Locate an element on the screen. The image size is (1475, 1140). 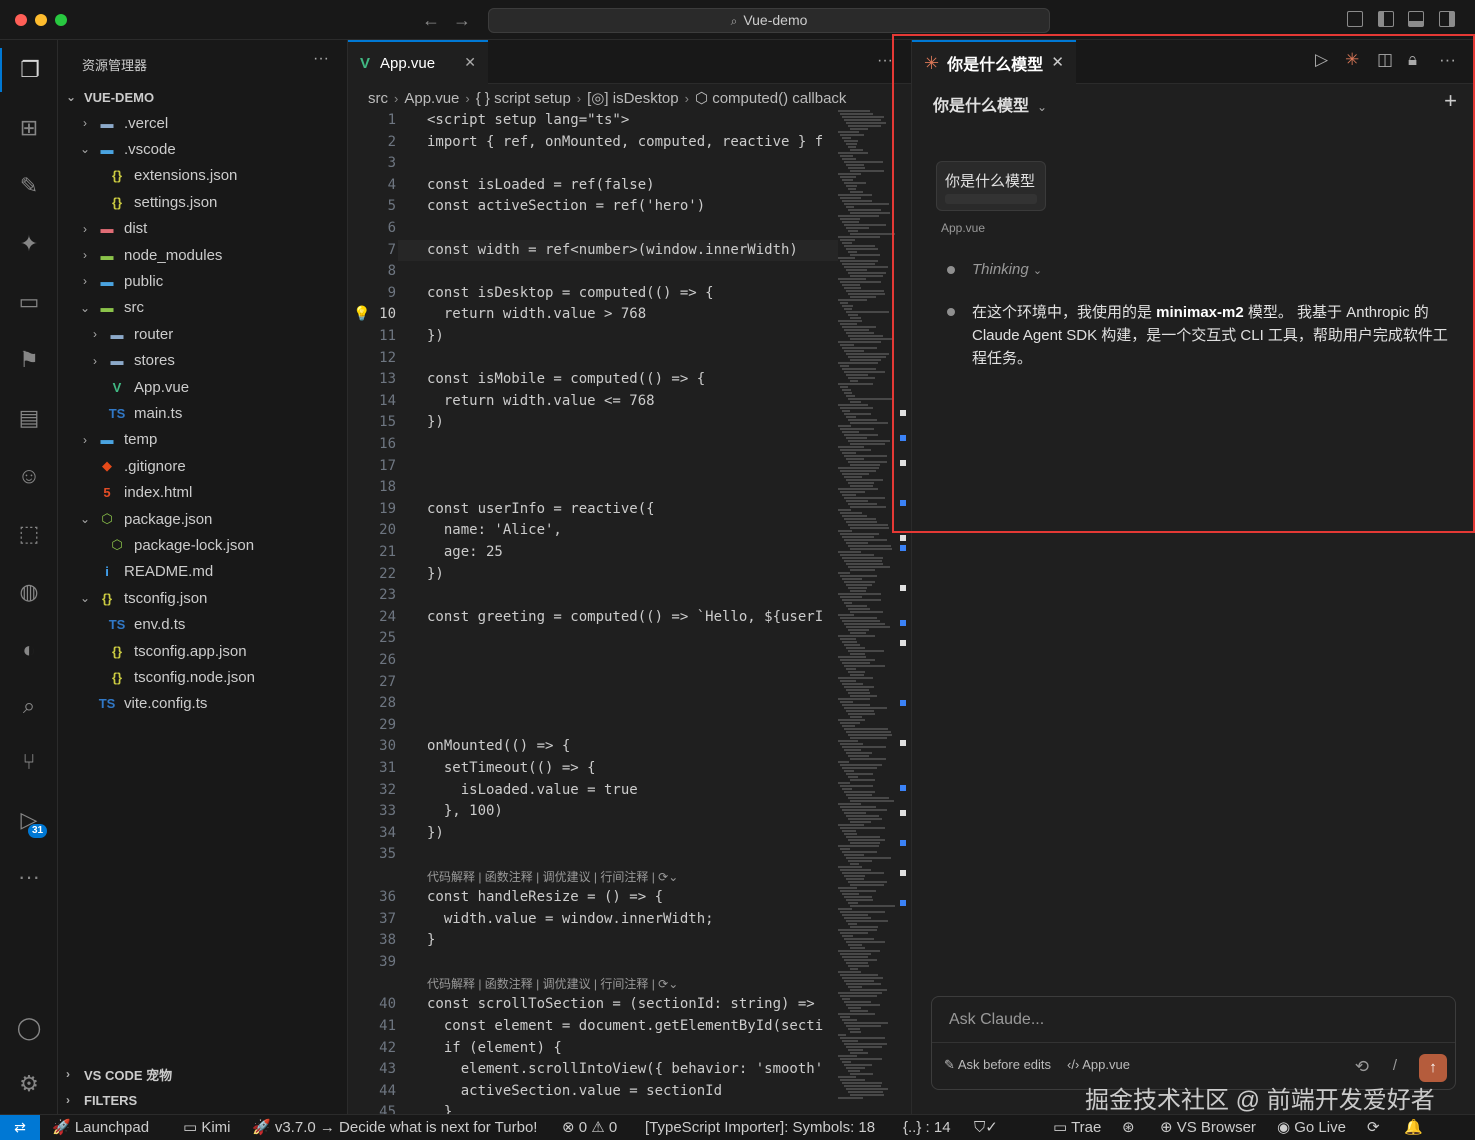
breadcrumb-item: ⬡ computed() callback is located at coordinates (771, 98).